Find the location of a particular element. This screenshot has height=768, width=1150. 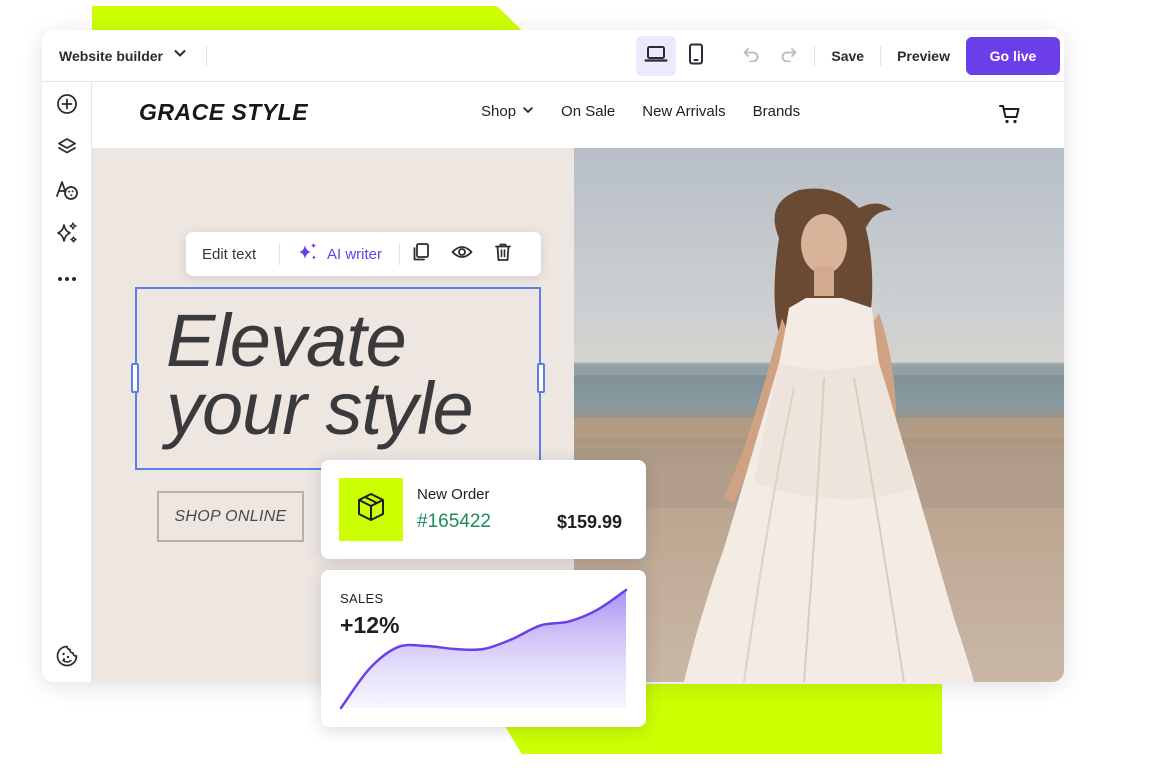

sidebar-more-button is located at coordinates (67, 278).